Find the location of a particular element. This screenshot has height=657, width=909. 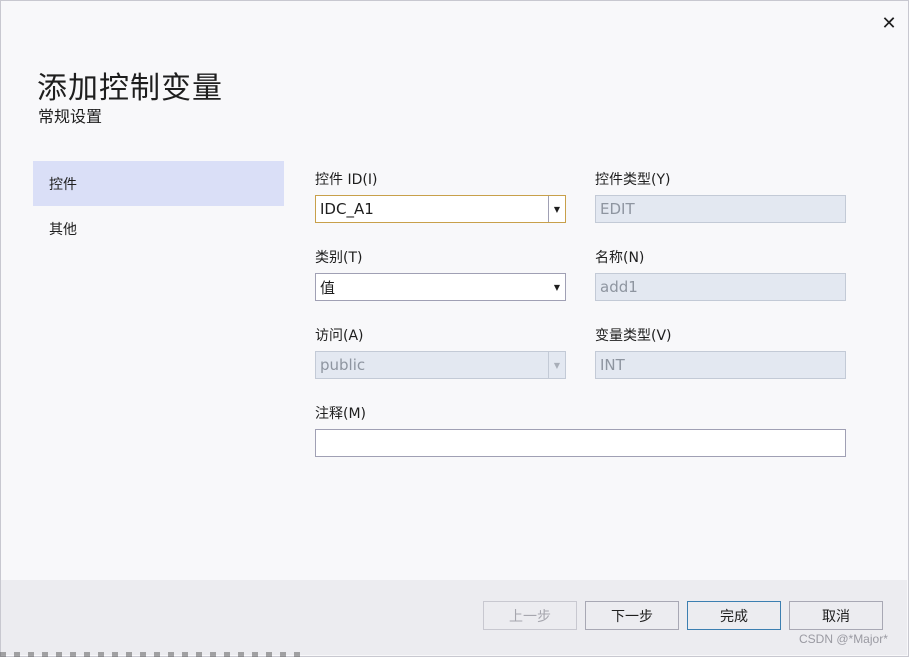

nav-item-other: 其他 is located at coordinates (158, 228).